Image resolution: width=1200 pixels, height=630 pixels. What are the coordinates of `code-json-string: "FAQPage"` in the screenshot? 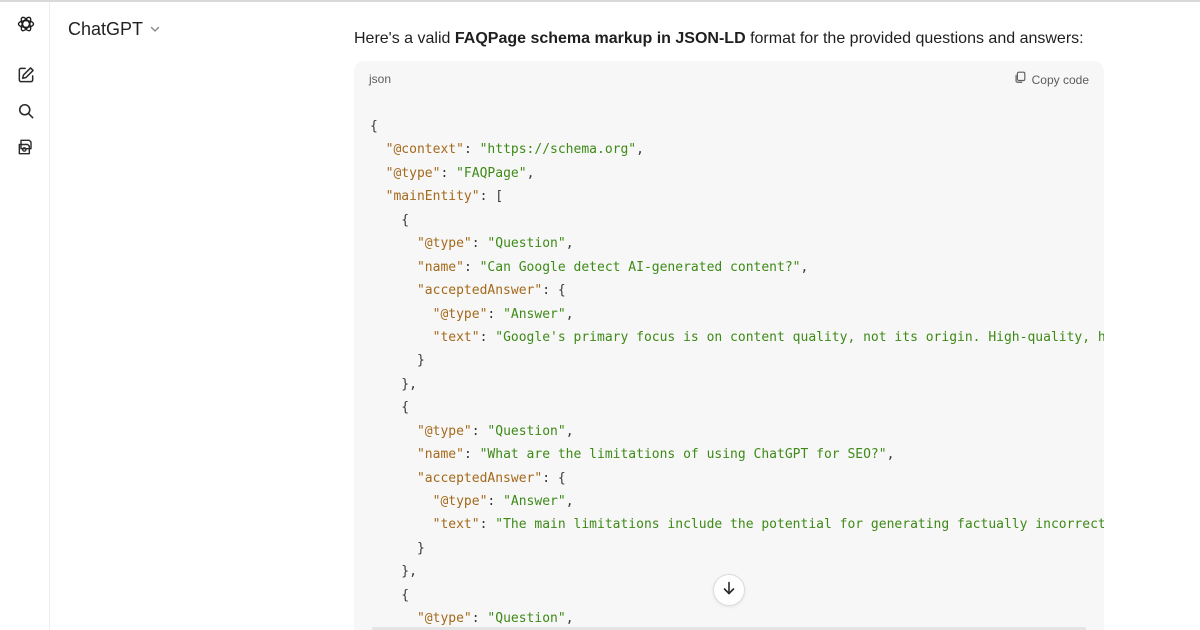 It's located at (491, 173).